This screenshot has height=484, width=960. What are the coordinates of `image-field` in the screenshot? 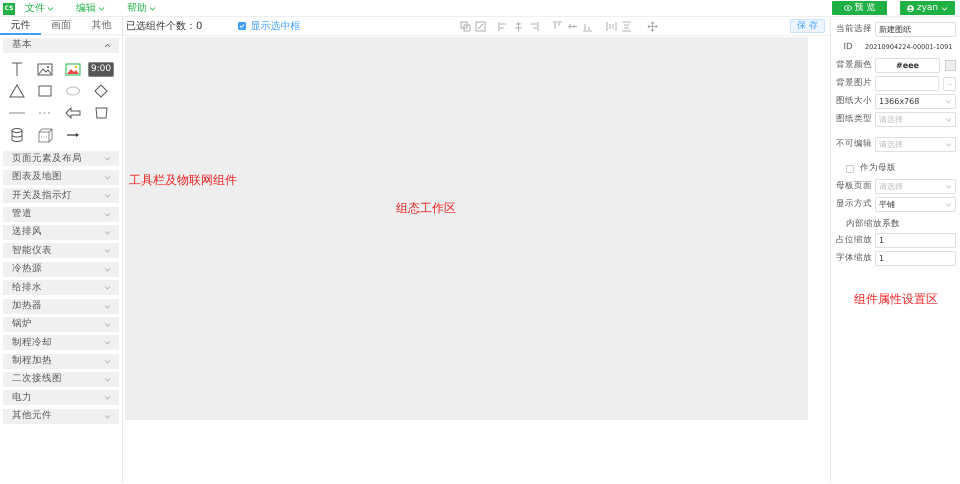 It's located at (907, 84).